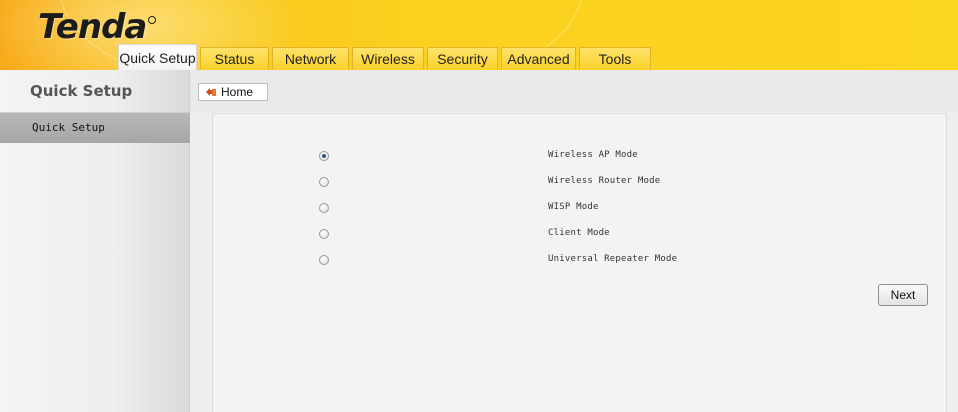  I want to click on mode-label: Wireless Router Mode, so click(604, 181).